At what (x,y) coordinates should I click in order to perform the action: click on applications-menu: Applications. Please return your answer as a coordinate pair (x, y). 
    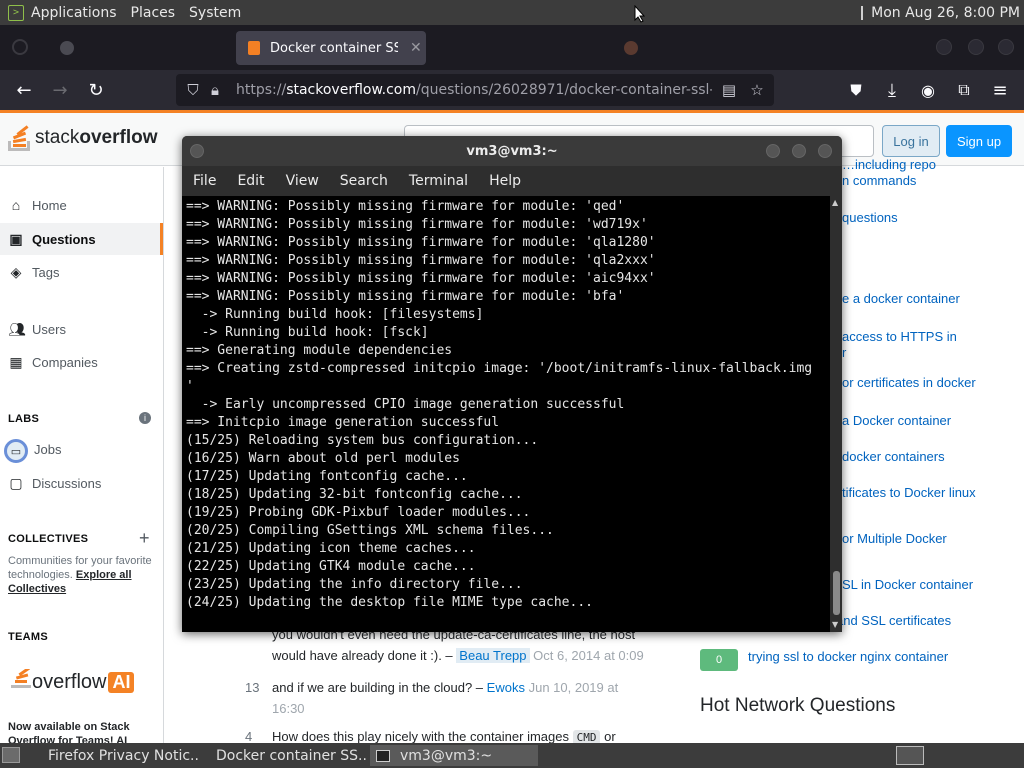
    Looking at the image, I should click on (74, 12).